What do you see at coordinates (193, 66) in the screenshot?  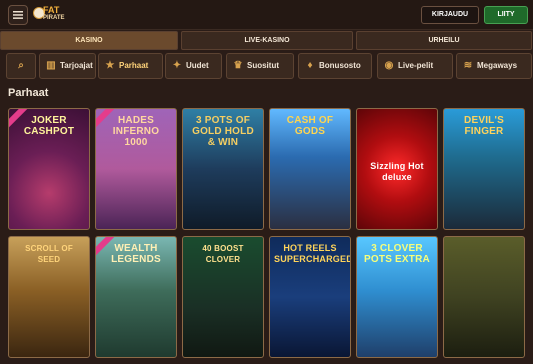 I see `category-uudet: ✦ Uudet` at bounding box center [193, 66].